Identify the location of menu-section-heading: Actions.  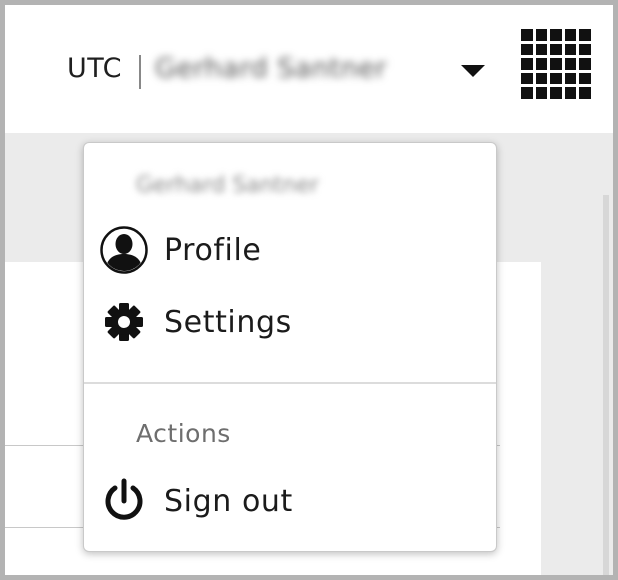
(183, 433).